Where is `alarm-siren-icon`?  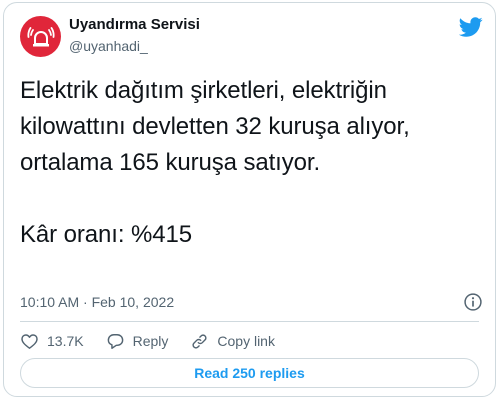
alarm-siren-icon is located at coordinates (40, 36).